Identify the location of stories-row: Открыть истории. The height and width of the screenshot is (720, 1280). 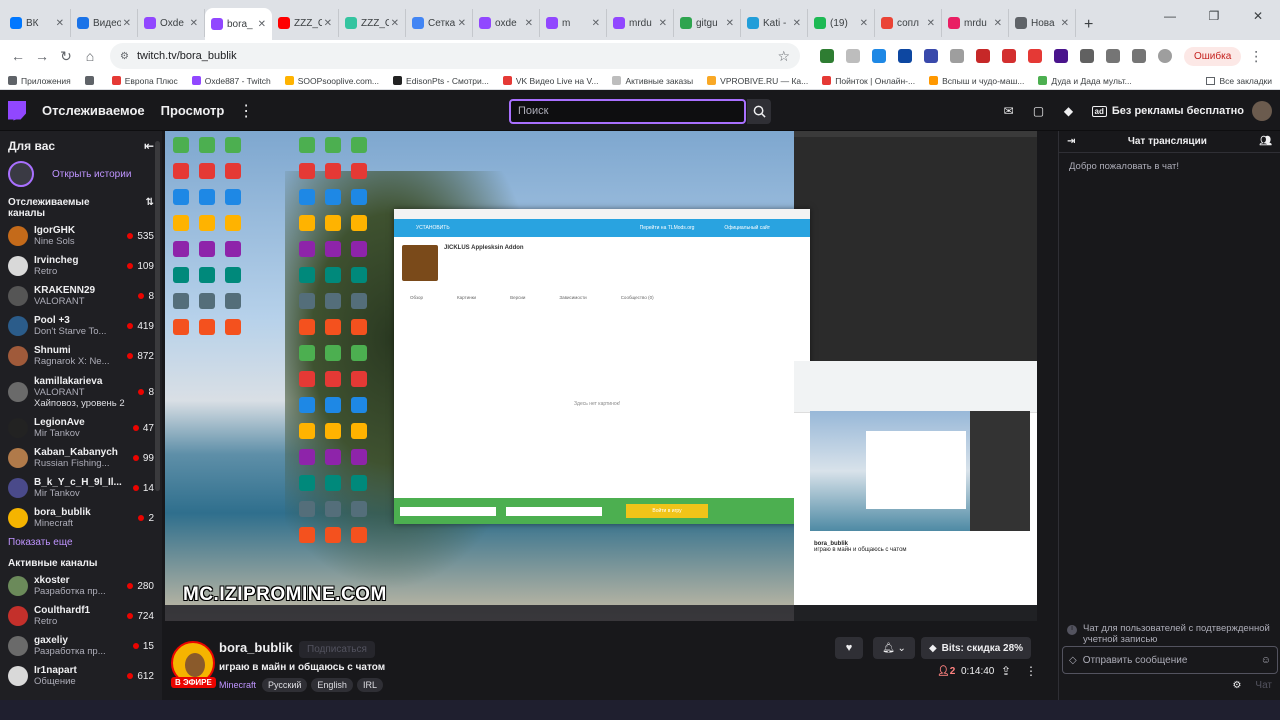
(81, 174).